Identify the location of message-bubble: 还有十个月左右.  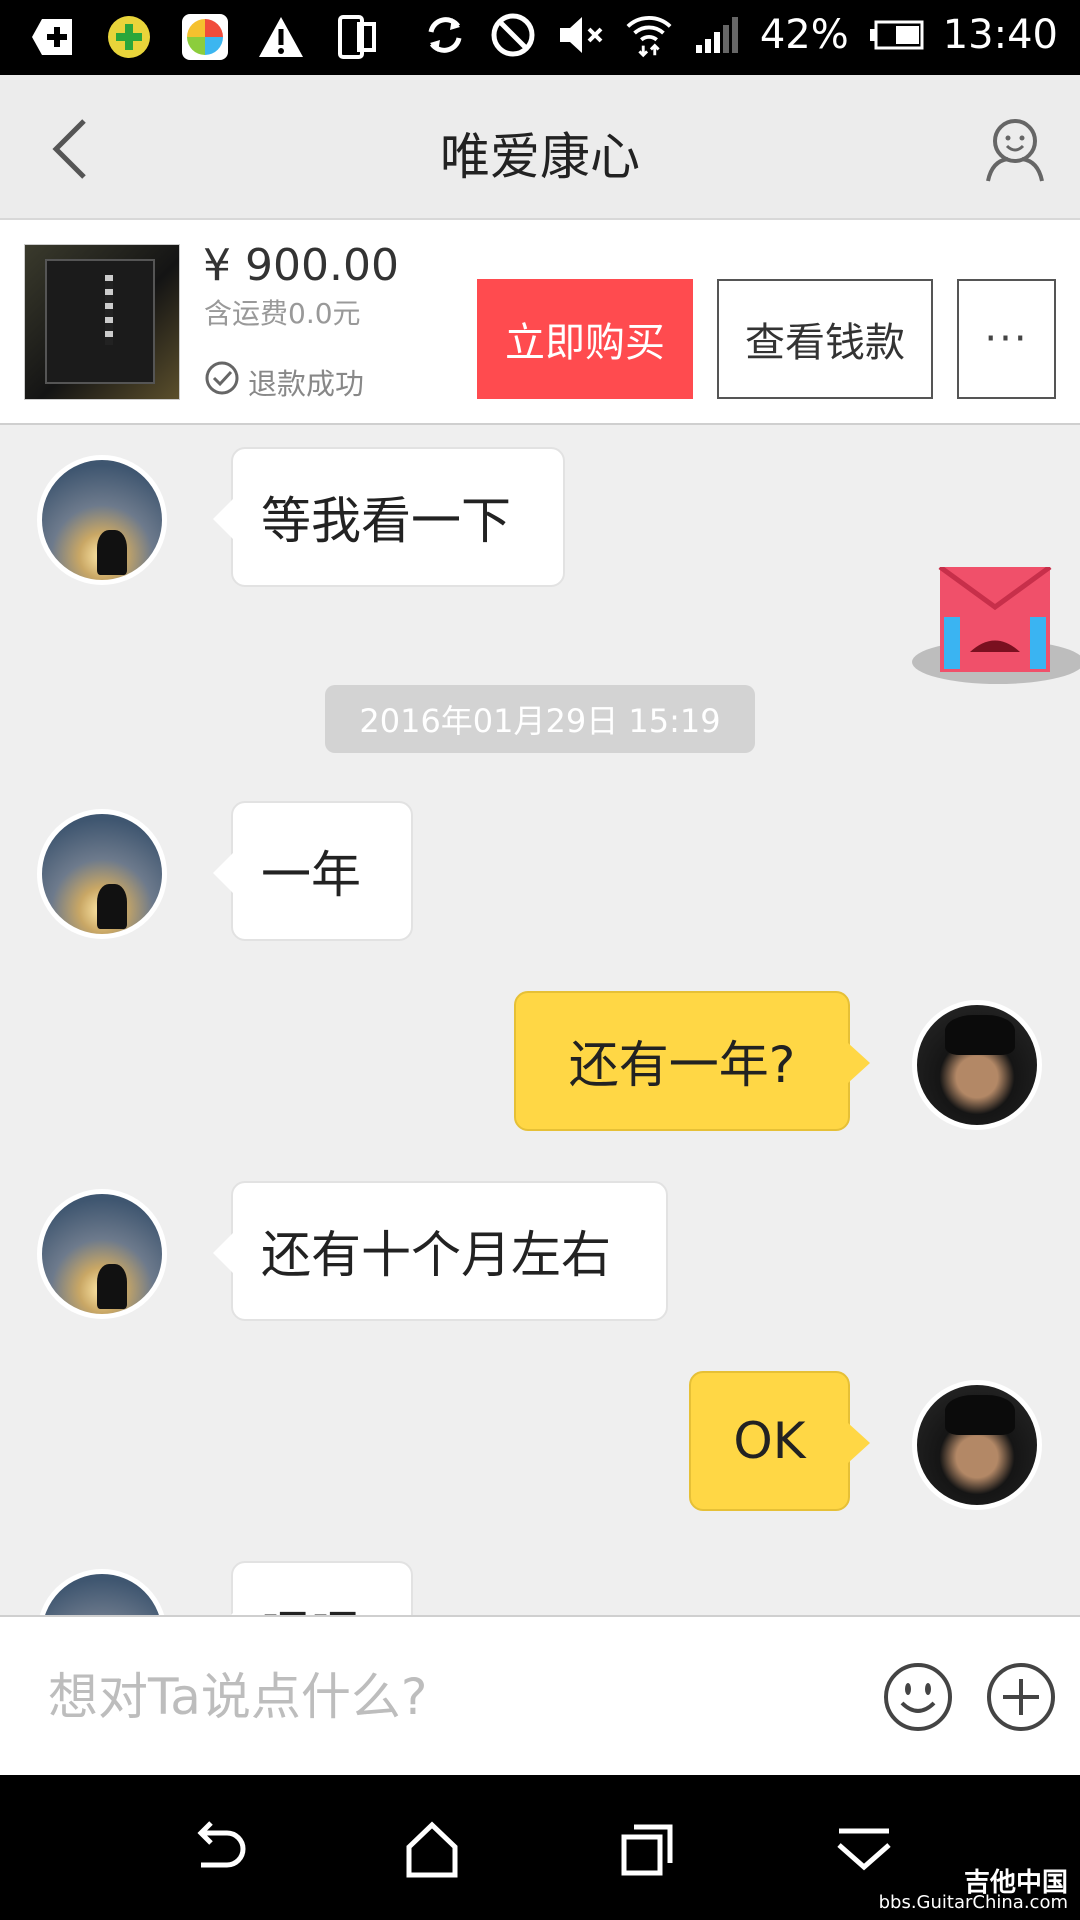
(440, 1251).